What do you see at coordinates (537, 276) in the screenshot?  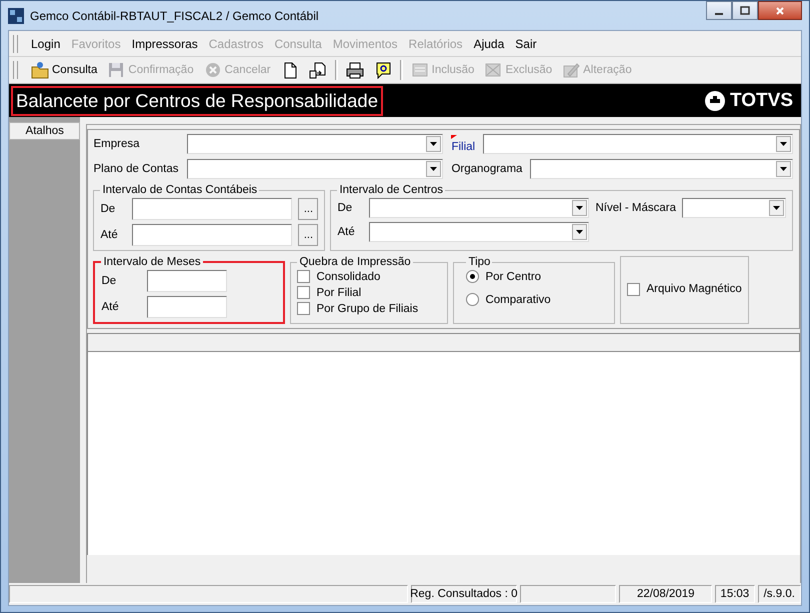 I see `radio-option: Por Centro` at bounding box center [537, 276].